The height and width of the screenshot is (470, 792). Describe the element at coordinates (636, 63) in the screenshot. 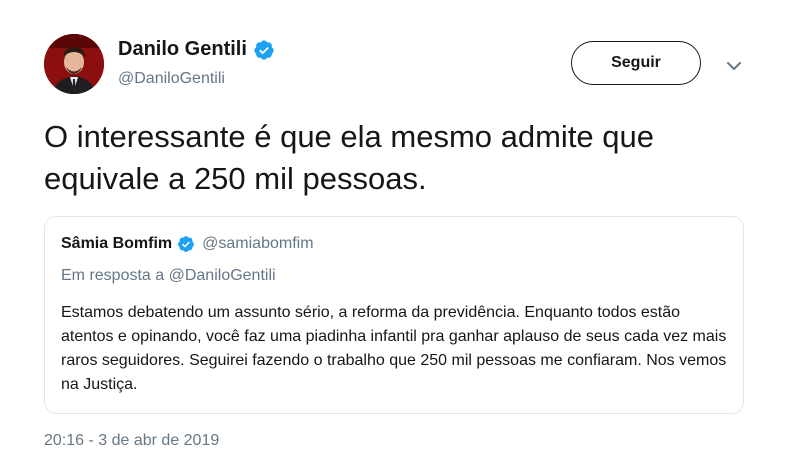

I see `follow-button: Seguir` at that location.